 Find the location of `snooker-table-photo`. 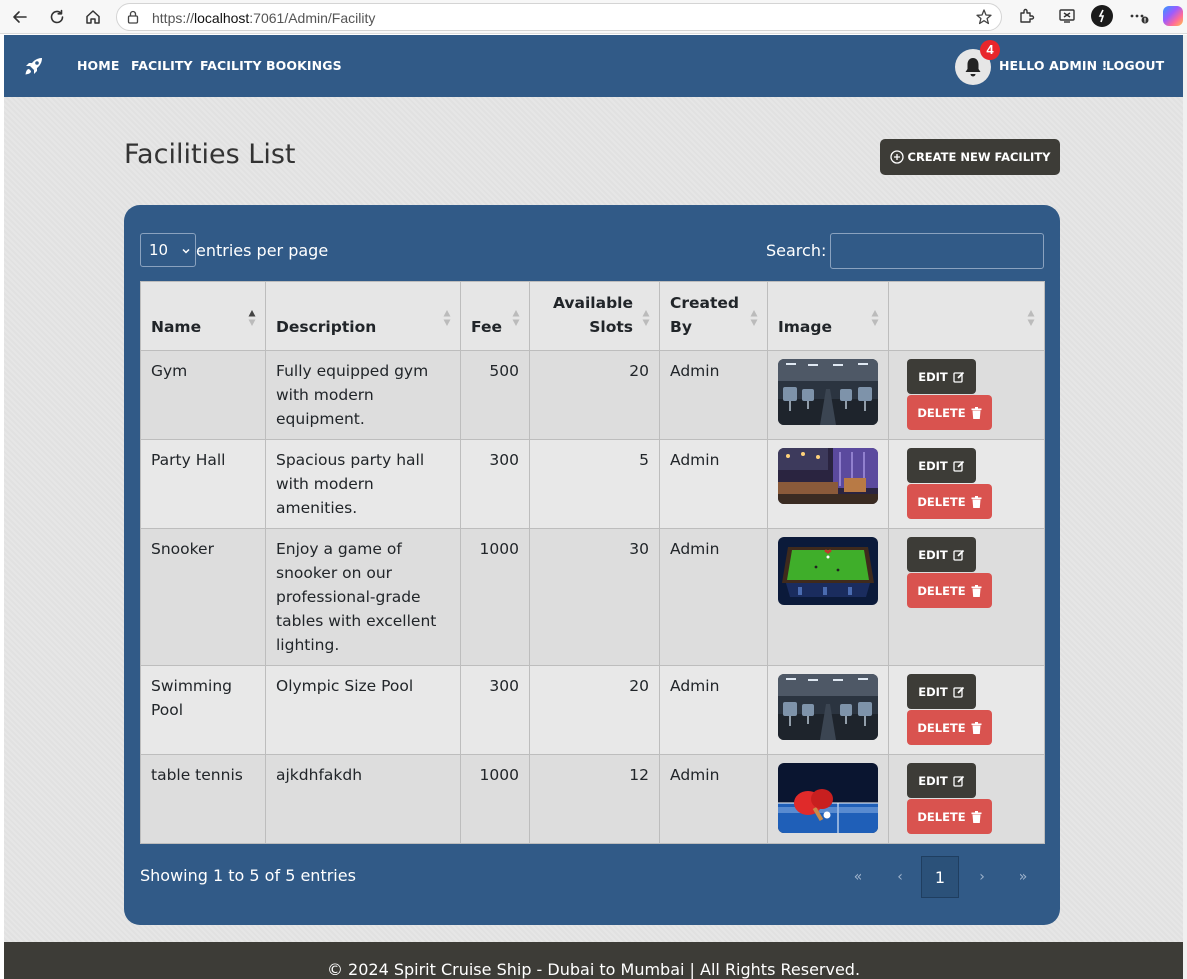

snooker-table-photo is located at coordinates (828, 571).